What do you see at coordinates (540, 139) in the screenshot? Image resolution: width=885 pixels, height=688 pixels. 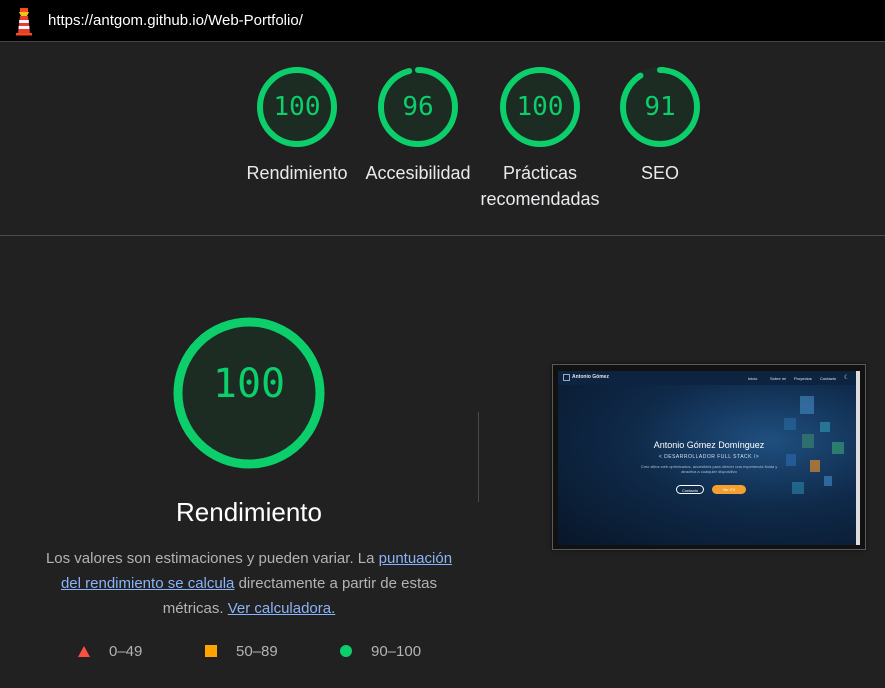 I see `gauge-best-practices: 100 Prácticas recomendadas` at bounding box center [540, 139].